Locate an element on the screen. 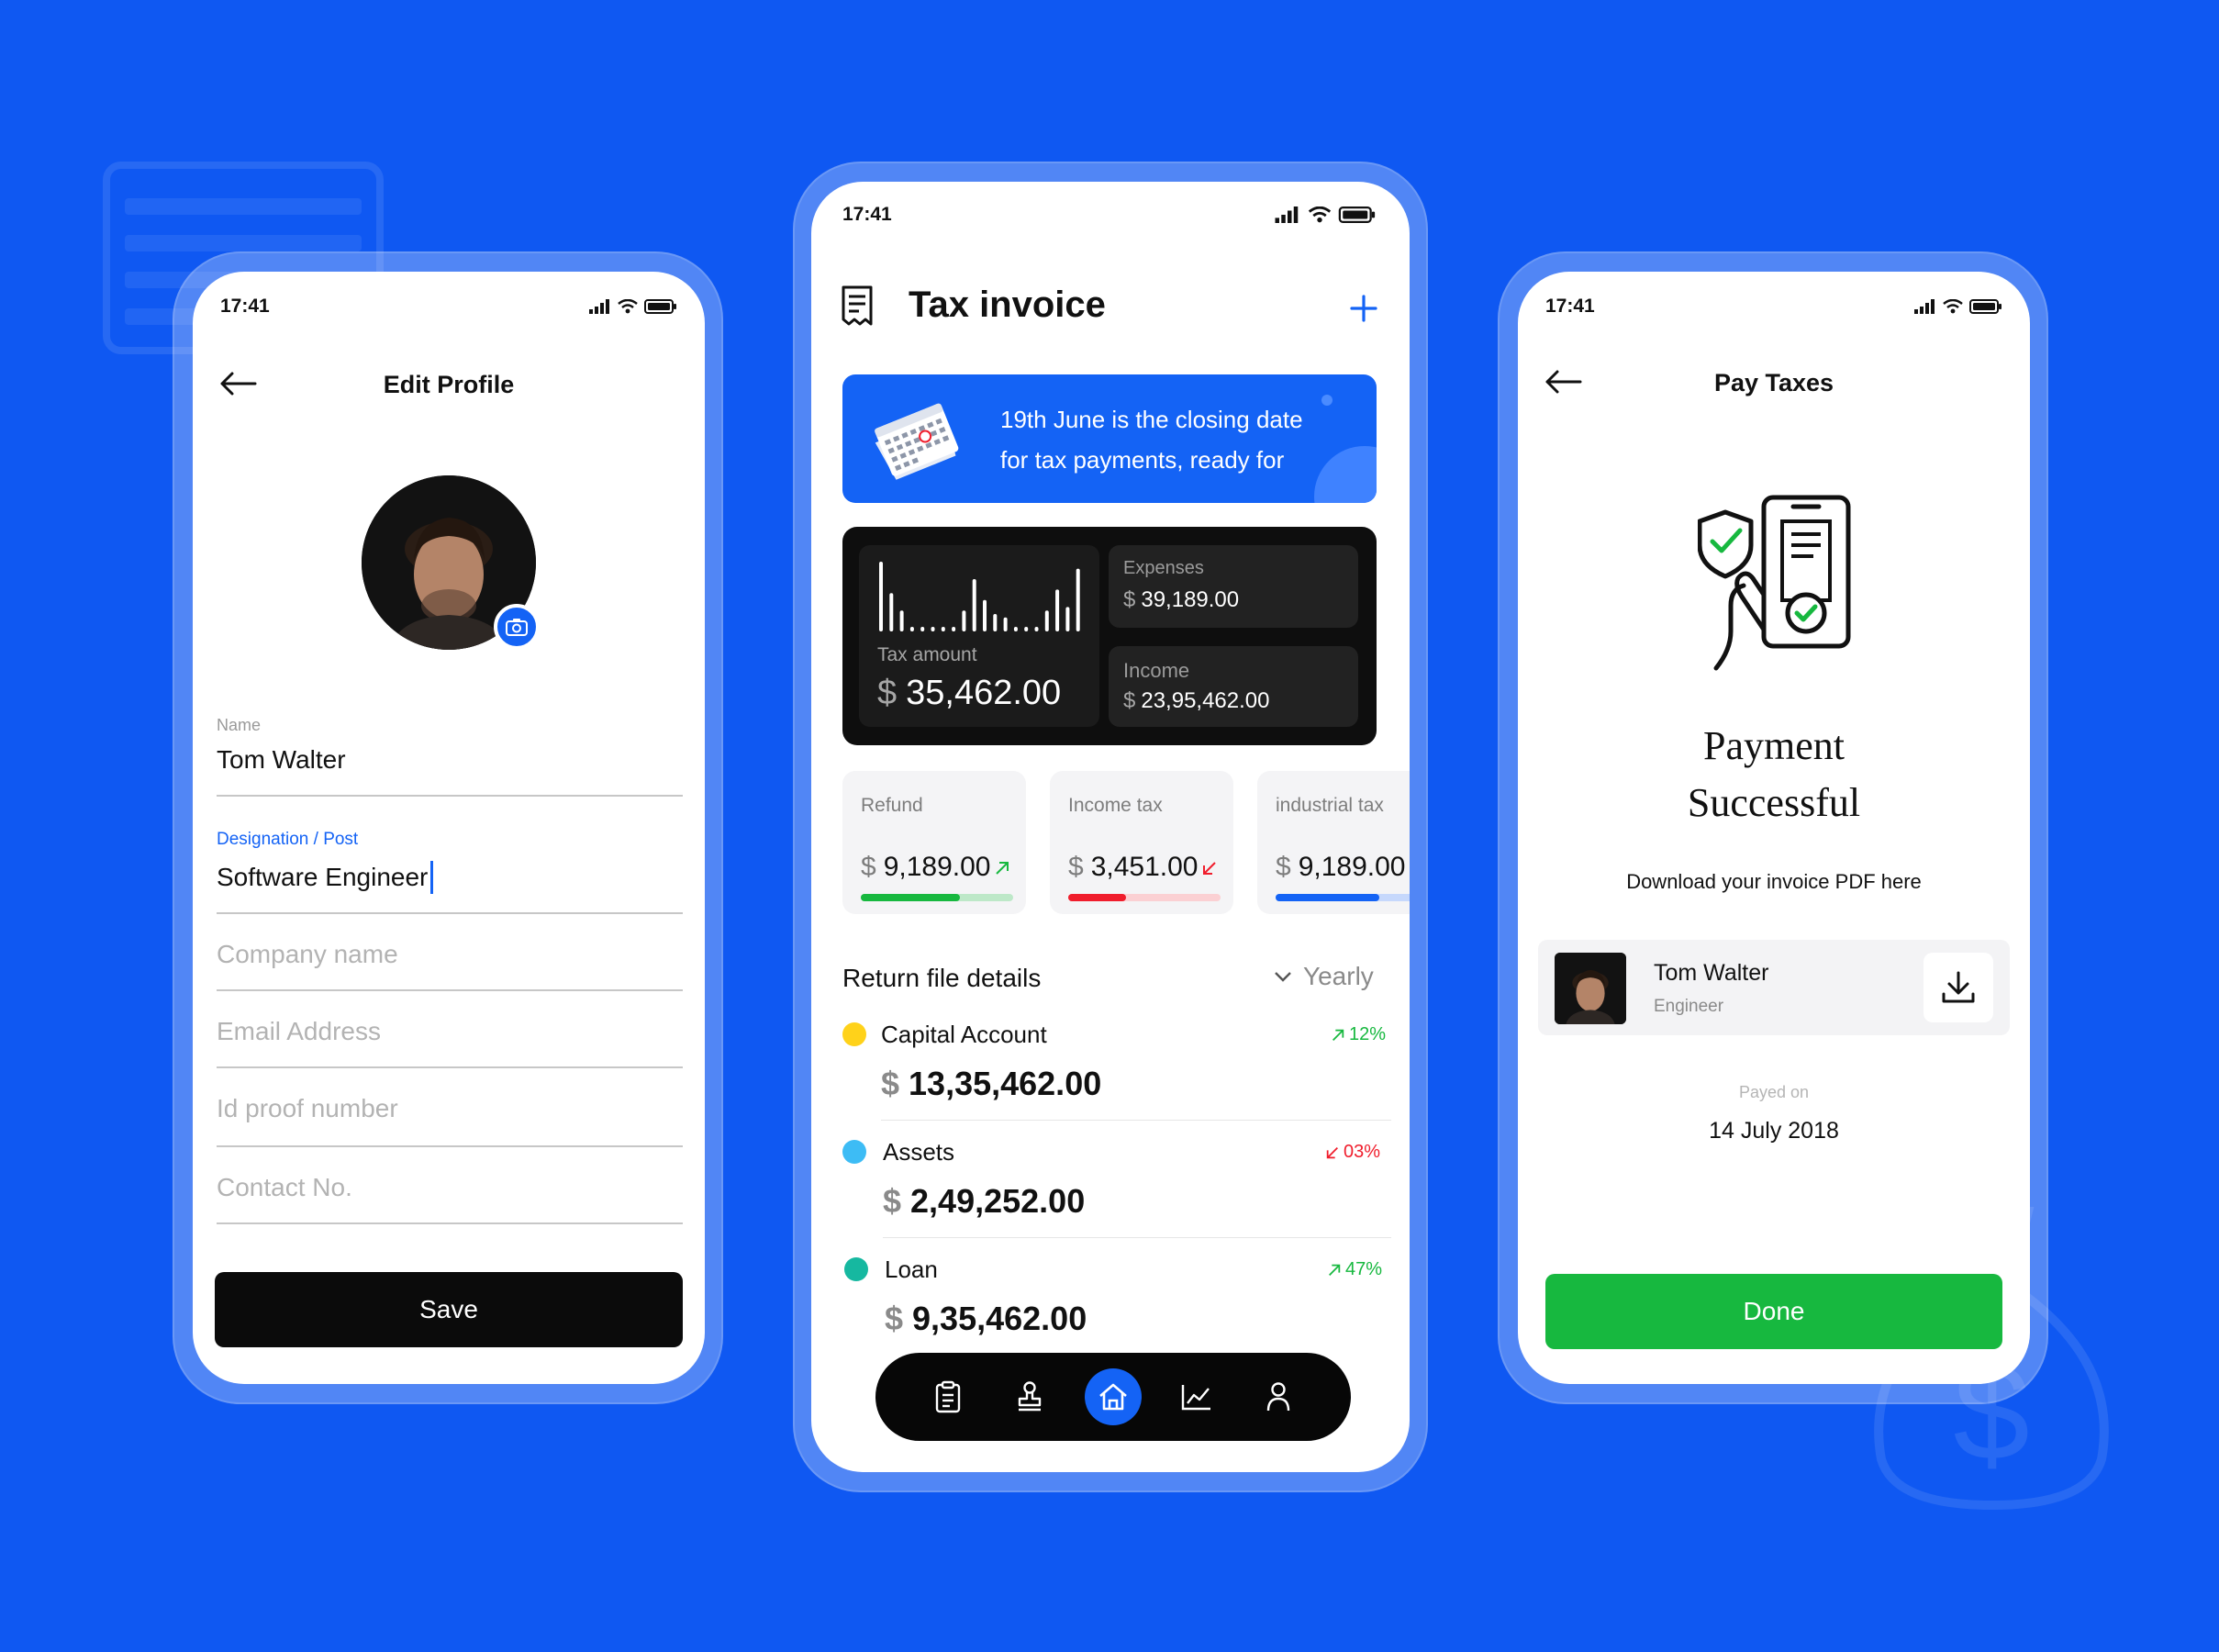  download-invoice-button is located at coordinates (1958, 987).